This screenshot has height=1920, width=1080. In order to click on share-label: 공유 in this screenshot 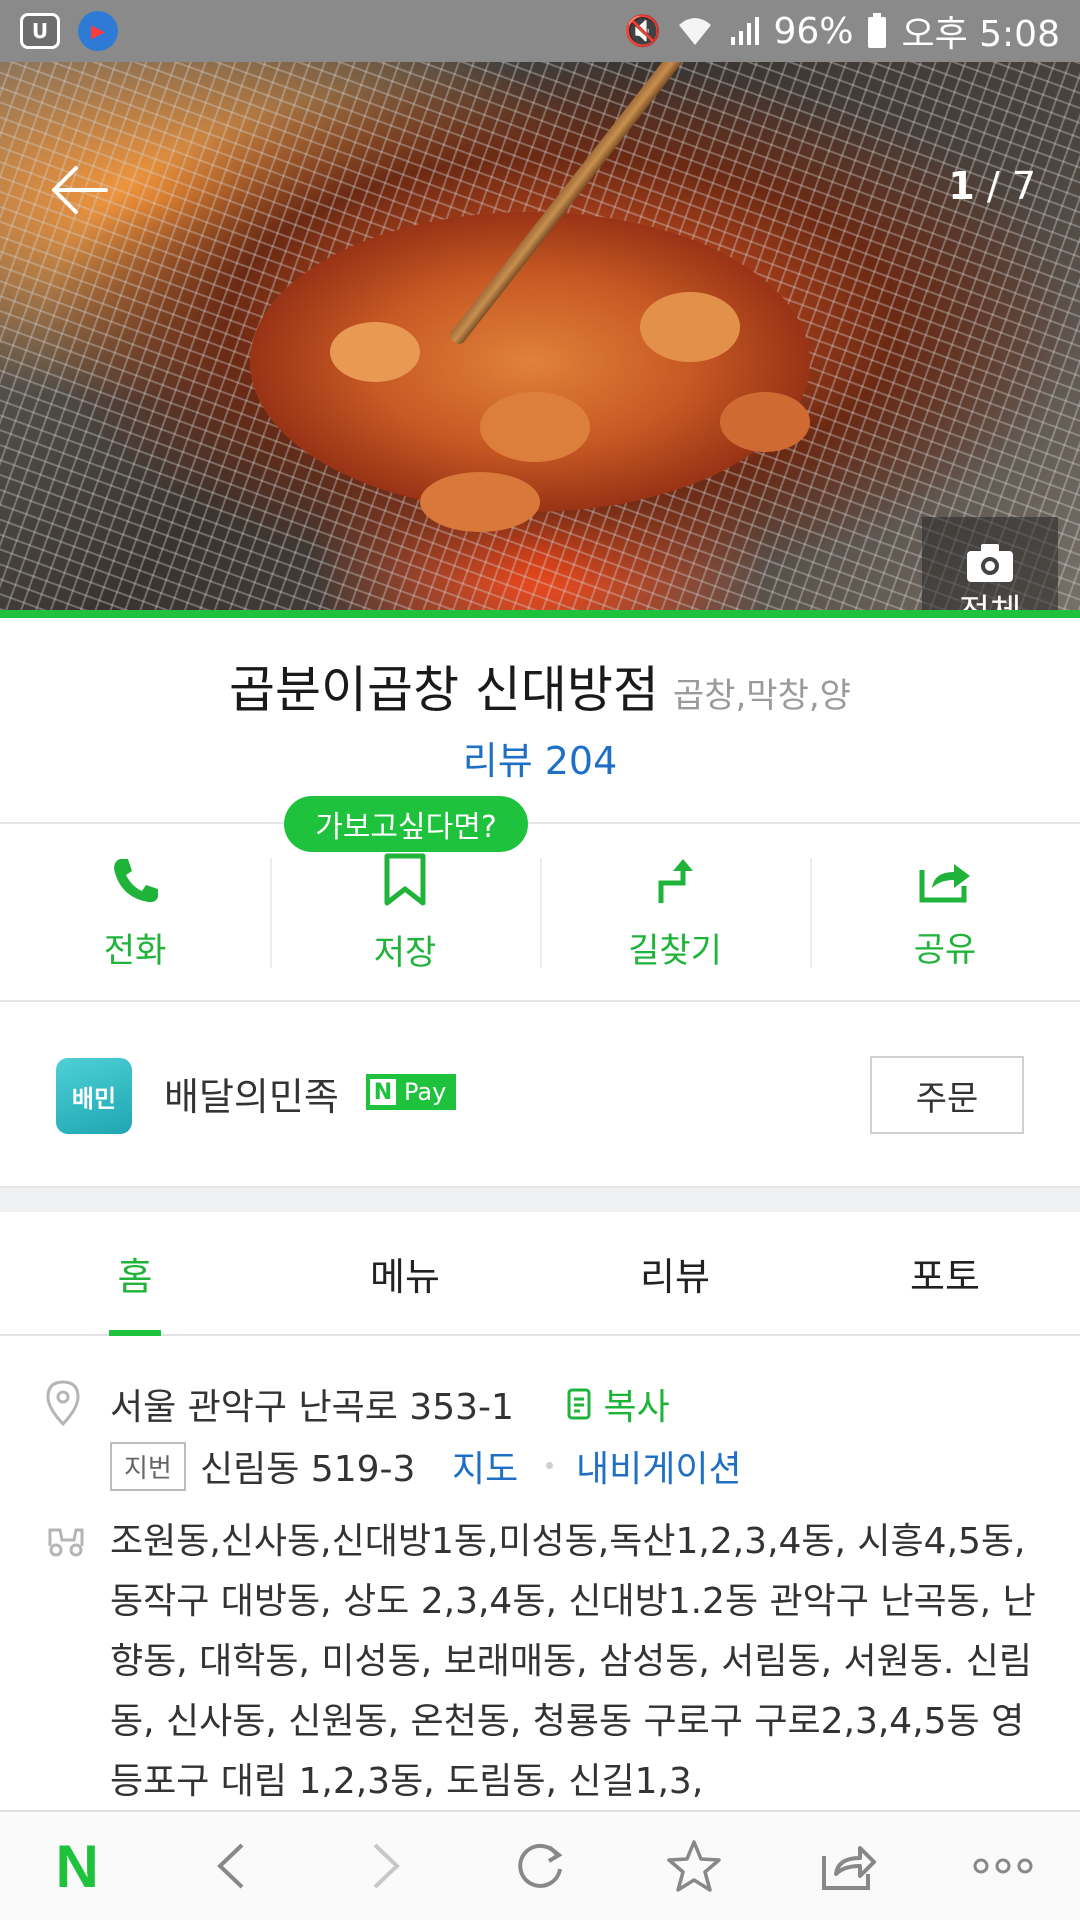, I will do `click(945, 949)`.